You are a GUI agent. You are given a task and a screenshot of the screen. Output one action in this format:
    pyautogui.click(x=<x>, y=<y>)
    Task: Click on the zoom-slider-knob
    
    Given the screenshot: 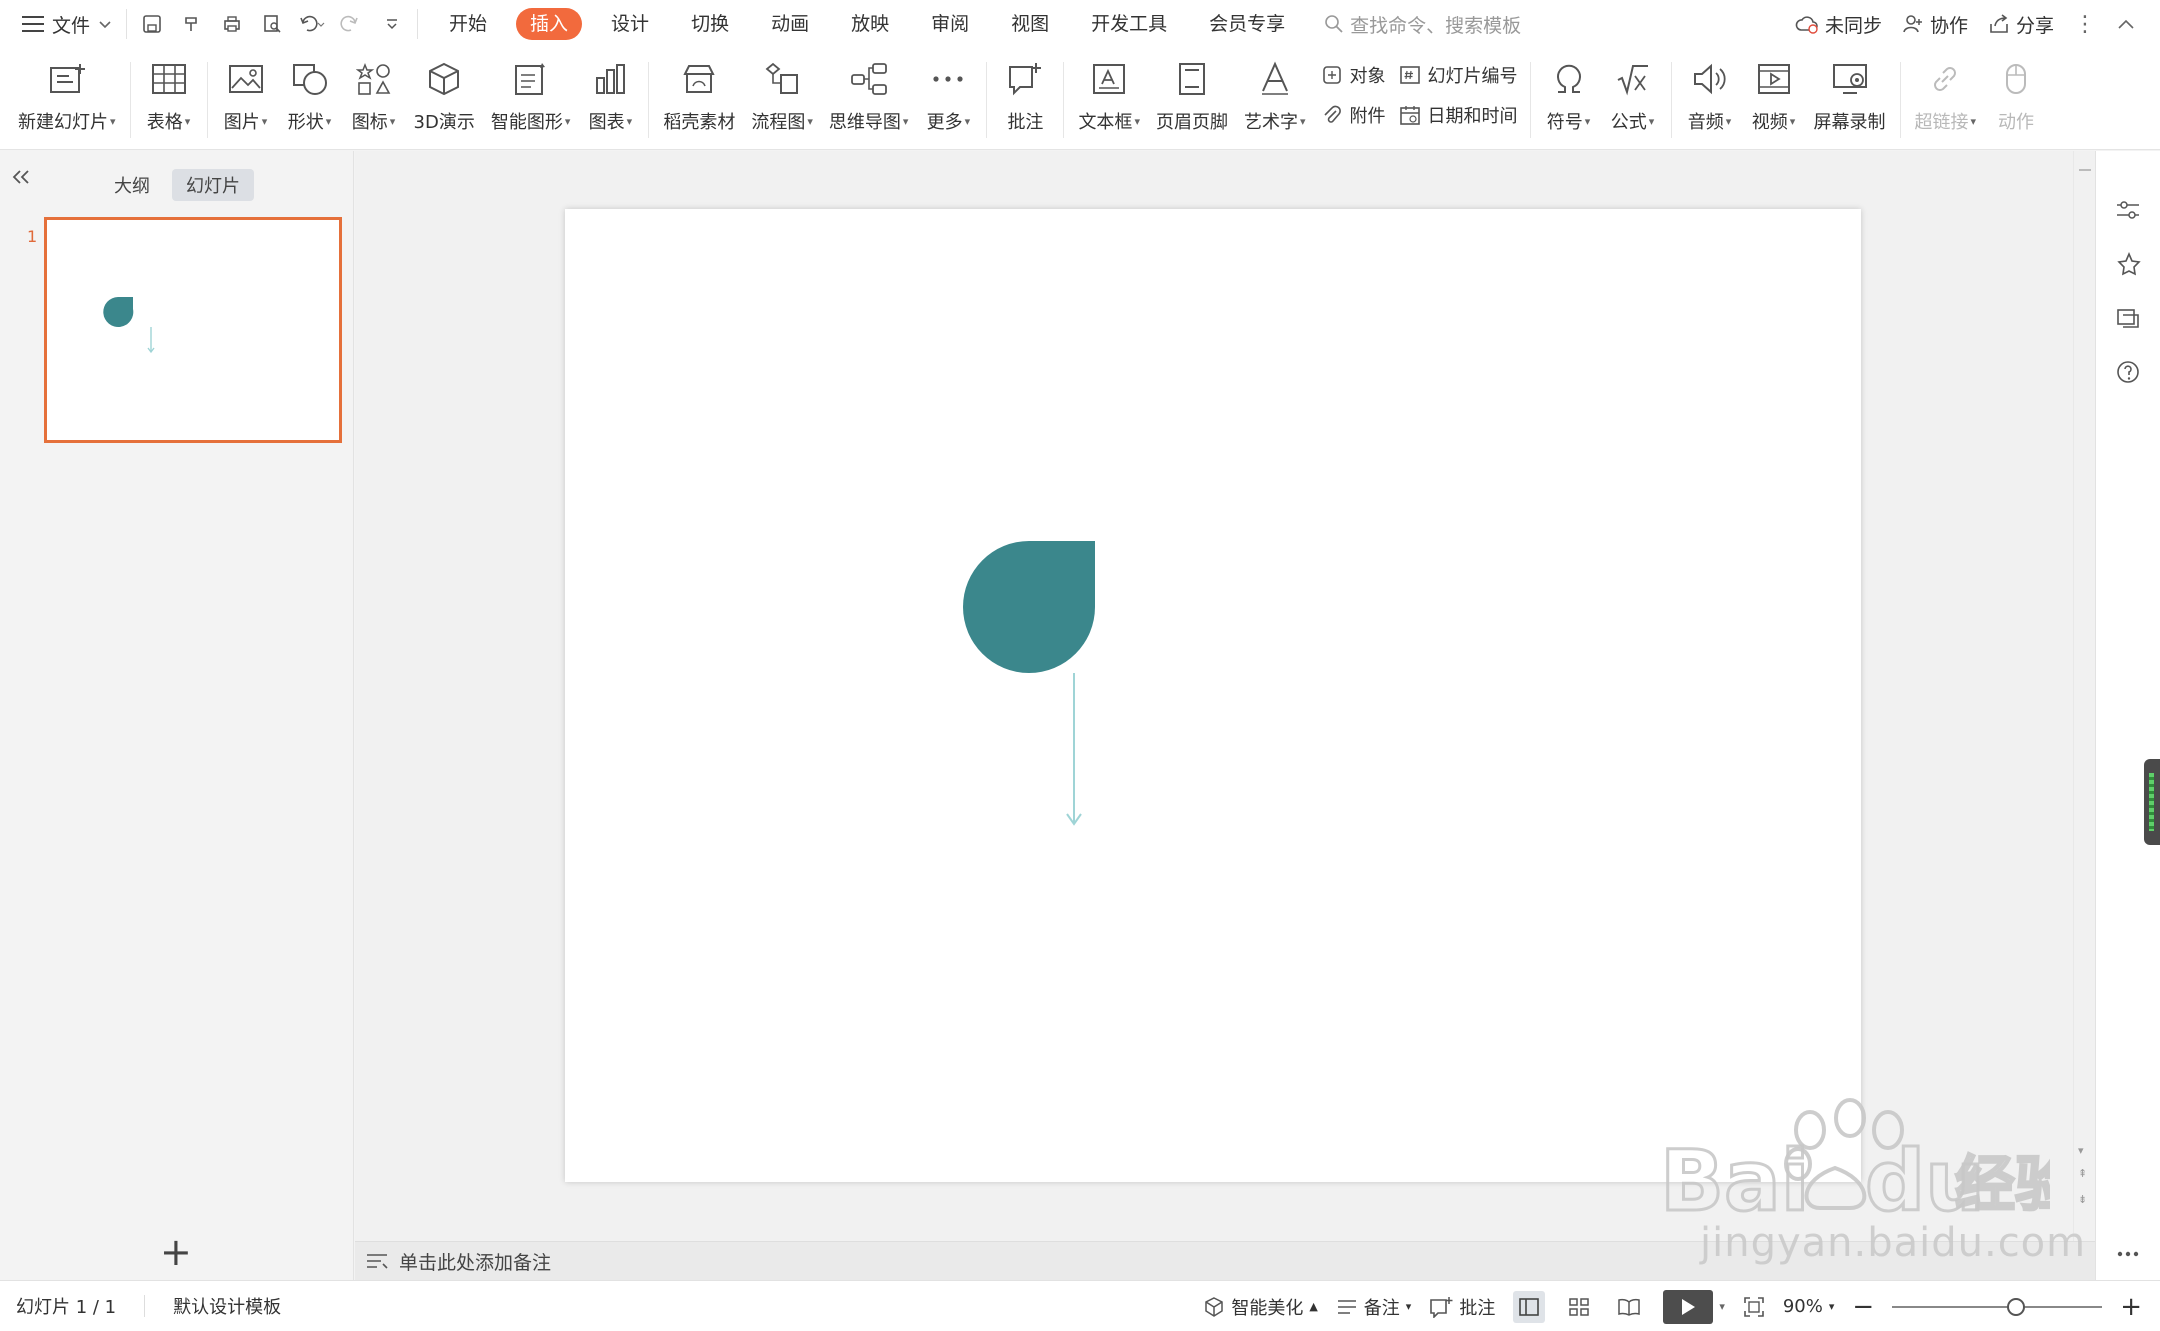 What is the action you would take?
    pyautogui.click(x=2016, y=1306)
    